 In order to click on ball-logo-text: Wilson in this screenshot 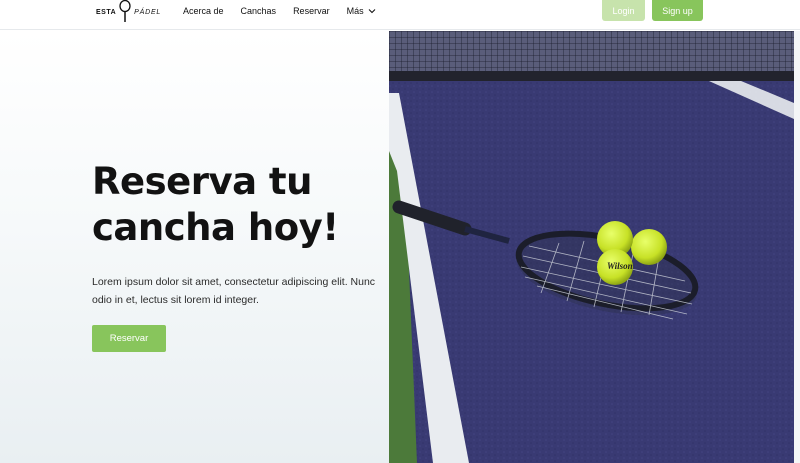, I will do `click(620, 266)`.